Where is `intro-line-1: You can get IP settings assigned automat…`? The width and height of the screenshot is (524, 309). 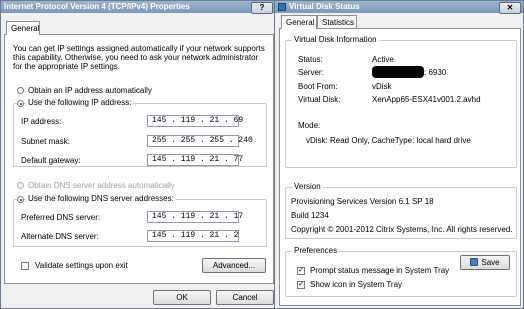 intro-line-1: You can get IP settings assigned automat… is located at coordinates (139, 48).